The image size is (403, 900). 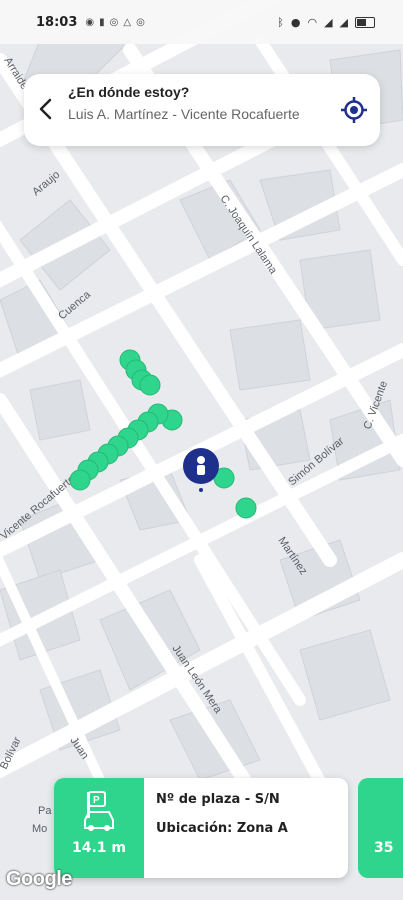 I want to click on system-icons: ᛒ ● ◠ ◢ ◢, so click(x=326, y=22).